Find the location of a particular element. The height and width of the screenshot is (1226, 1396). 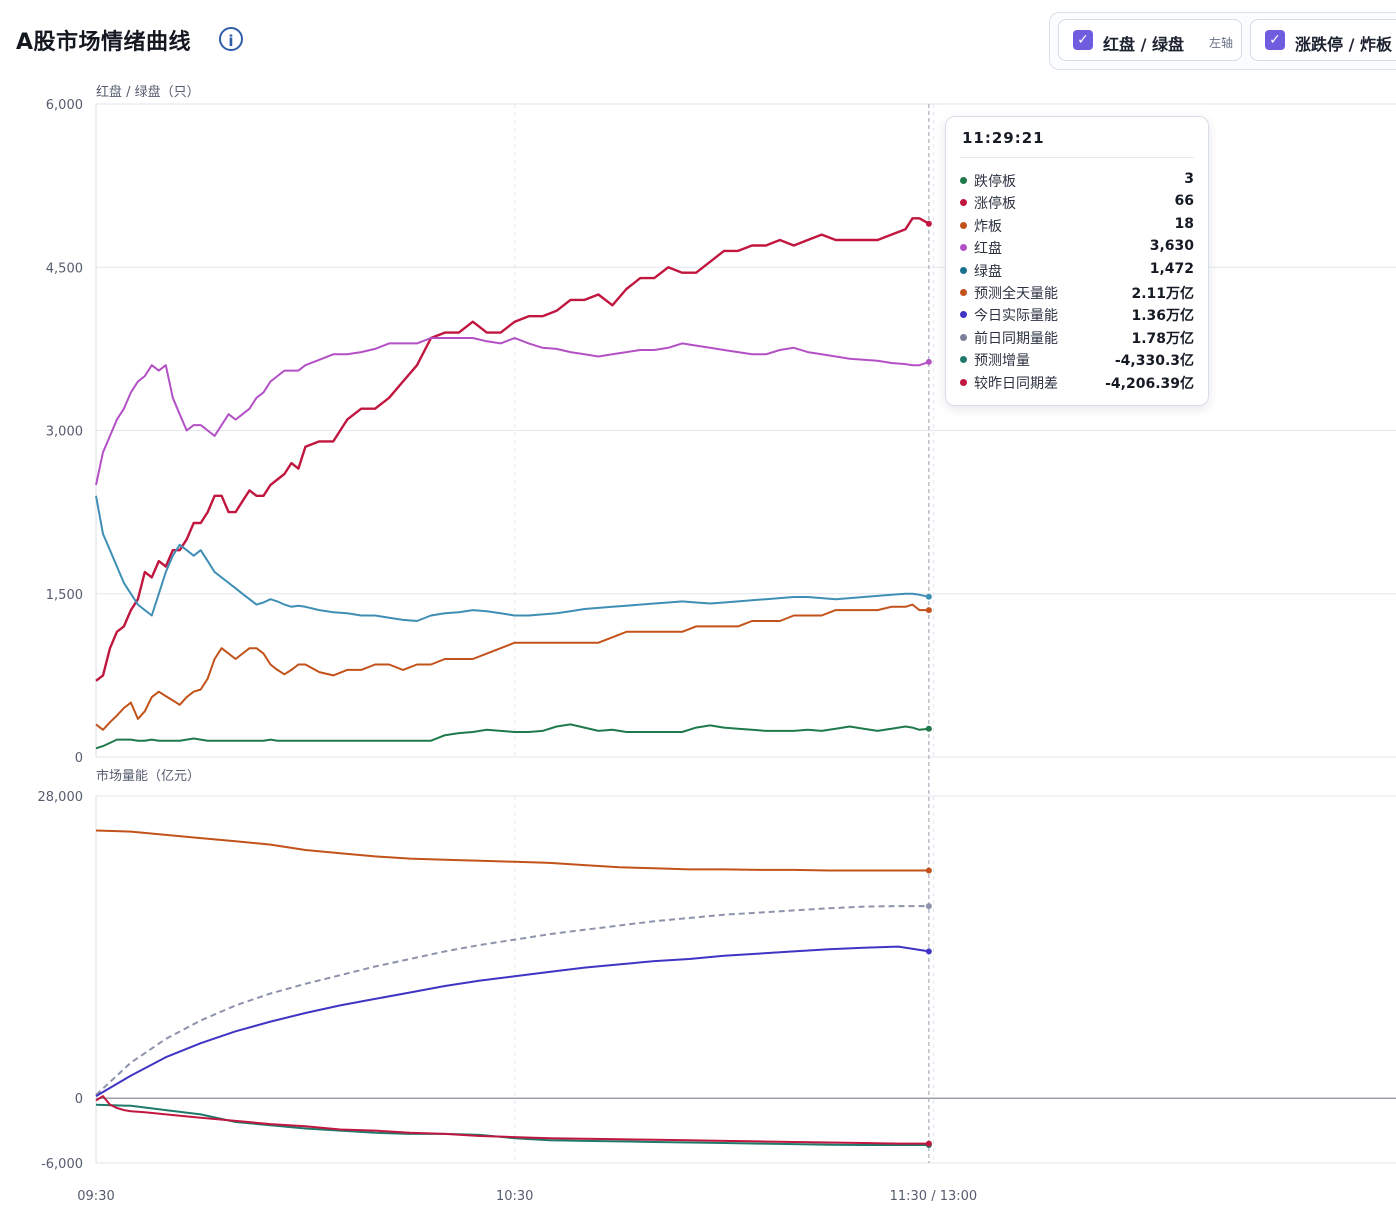

y-tick-label: 3,000 is located at coordinates (64, 432).